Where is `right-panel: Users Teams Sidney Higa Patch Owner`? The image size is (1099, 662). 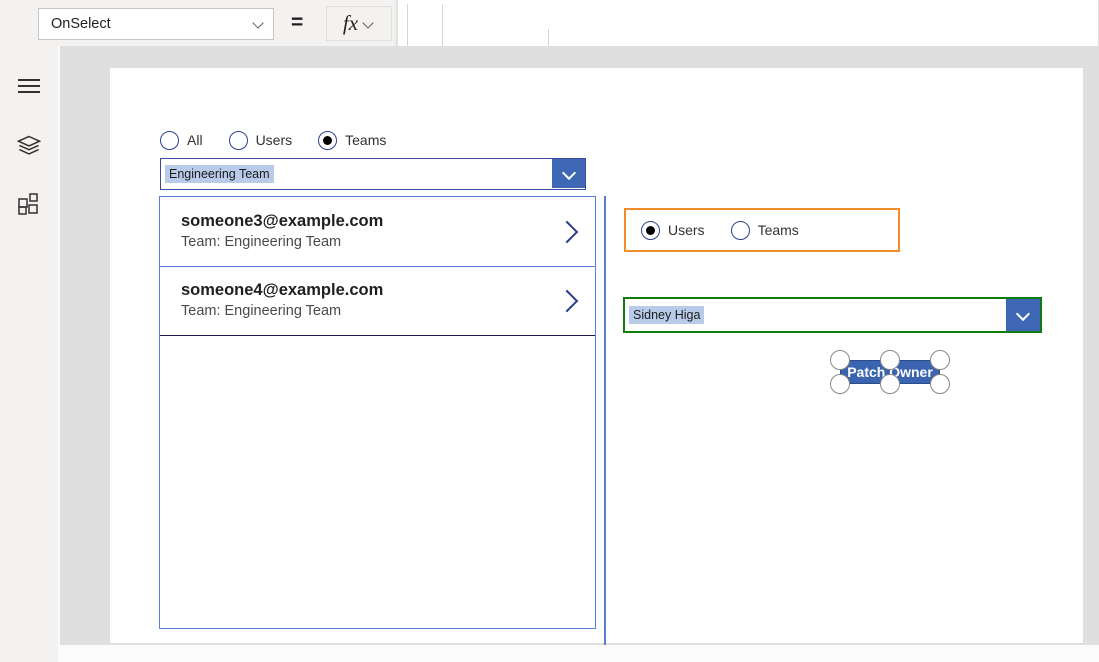 right-panel: Users Teams Sidney Higa Patch Owner is located at coordinates (836, 301).